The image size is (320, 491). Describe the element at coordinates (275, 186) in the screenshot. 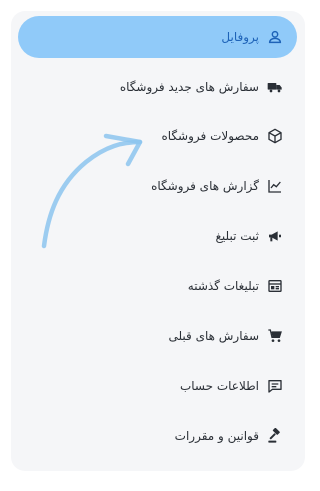

I see `trend-chart-icon` at that location.